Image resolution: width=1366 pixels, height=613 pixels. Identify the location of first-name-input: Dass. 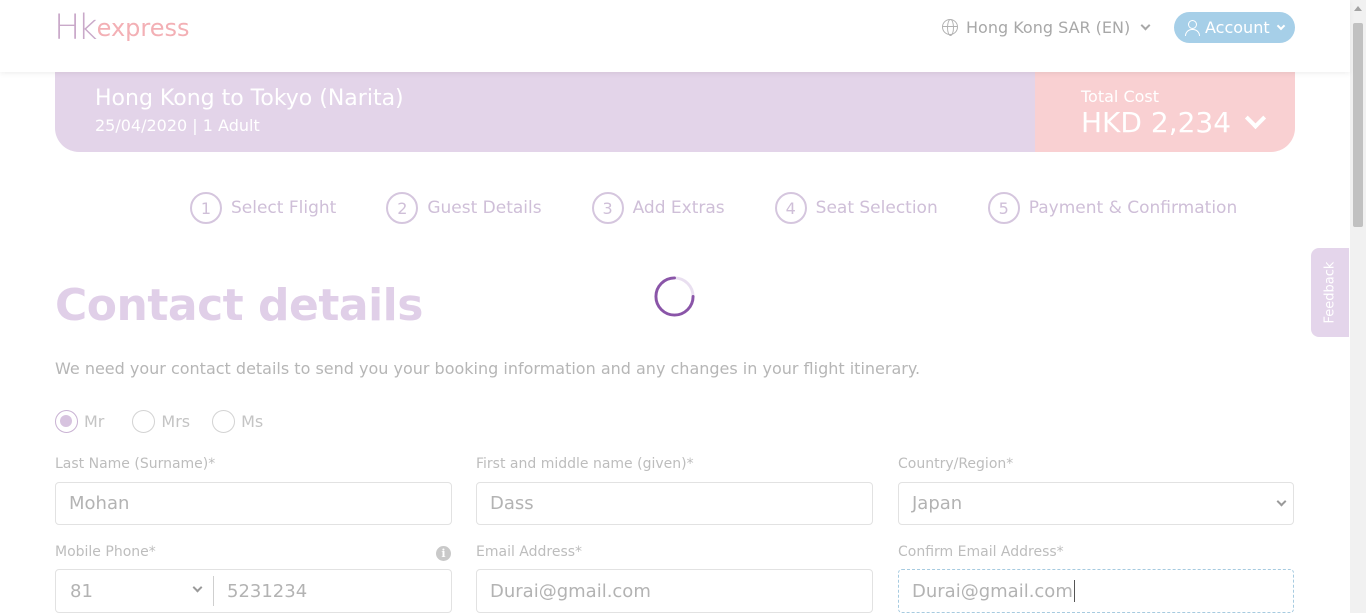
(674, 503).